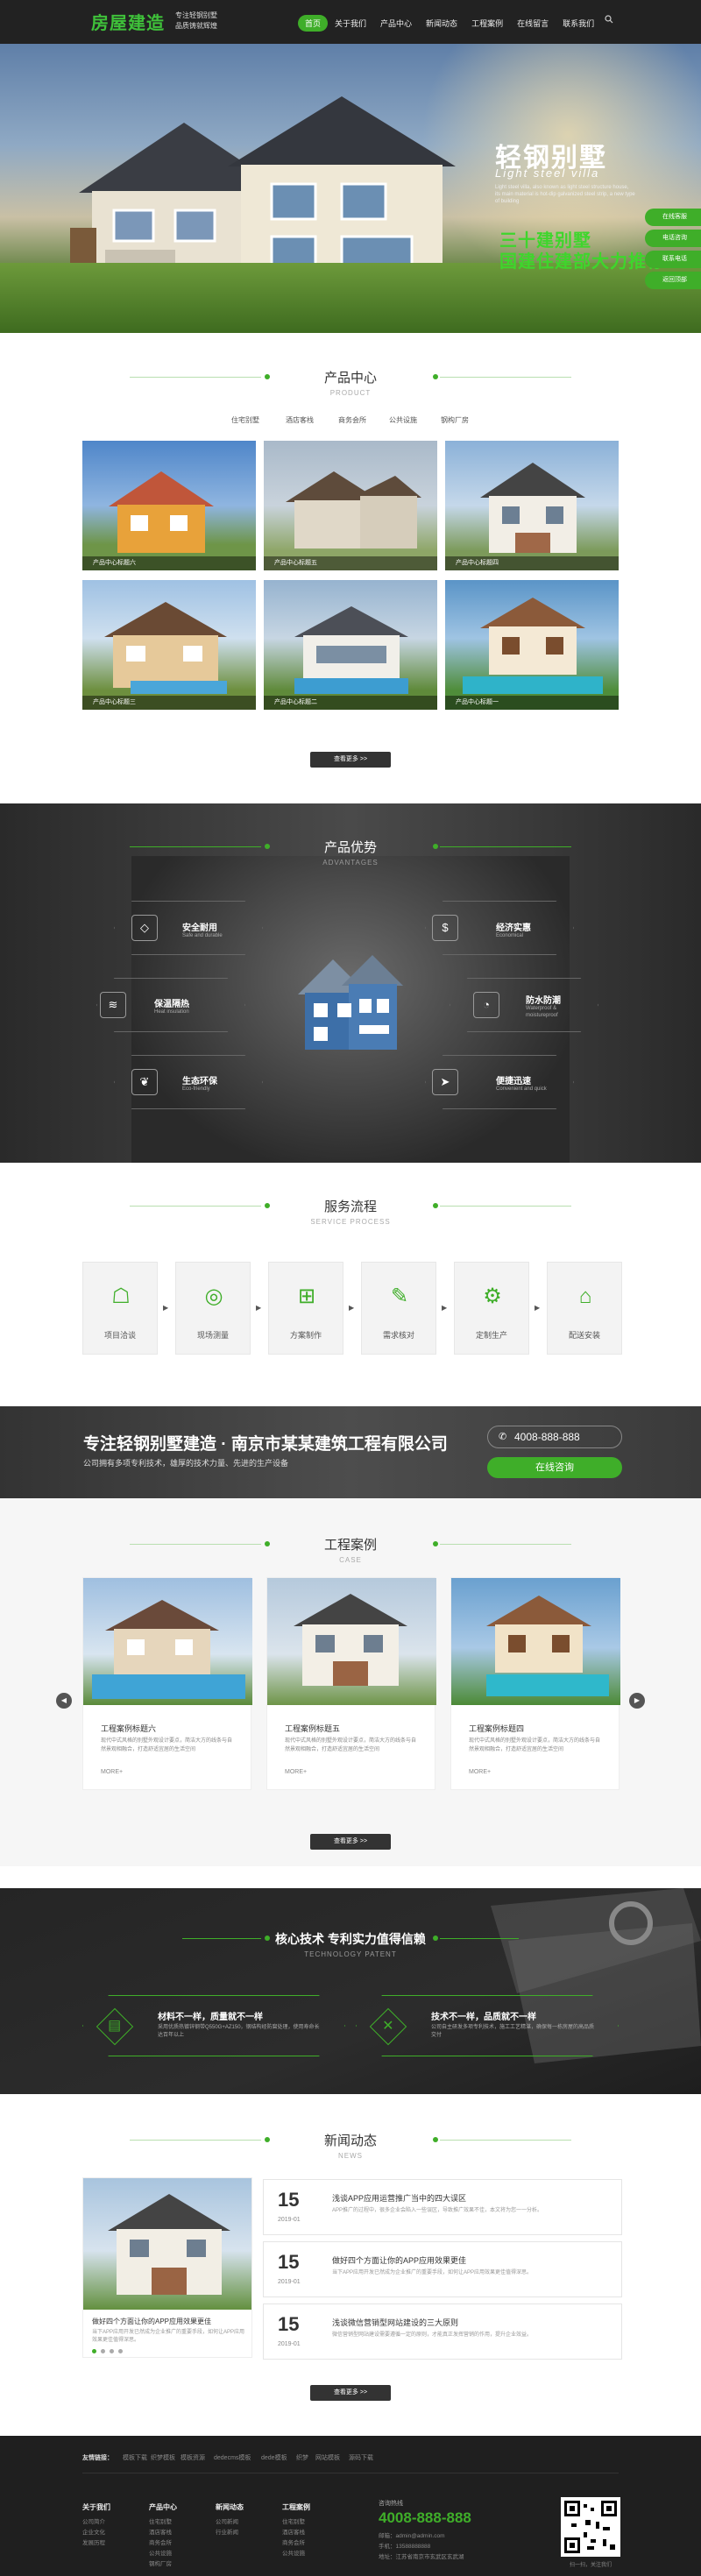 The image size is (701, 2576). Describe the element at coordinates (637, 1701) in the screenshot. I see `carousel-next-icon: ▶` at that location.